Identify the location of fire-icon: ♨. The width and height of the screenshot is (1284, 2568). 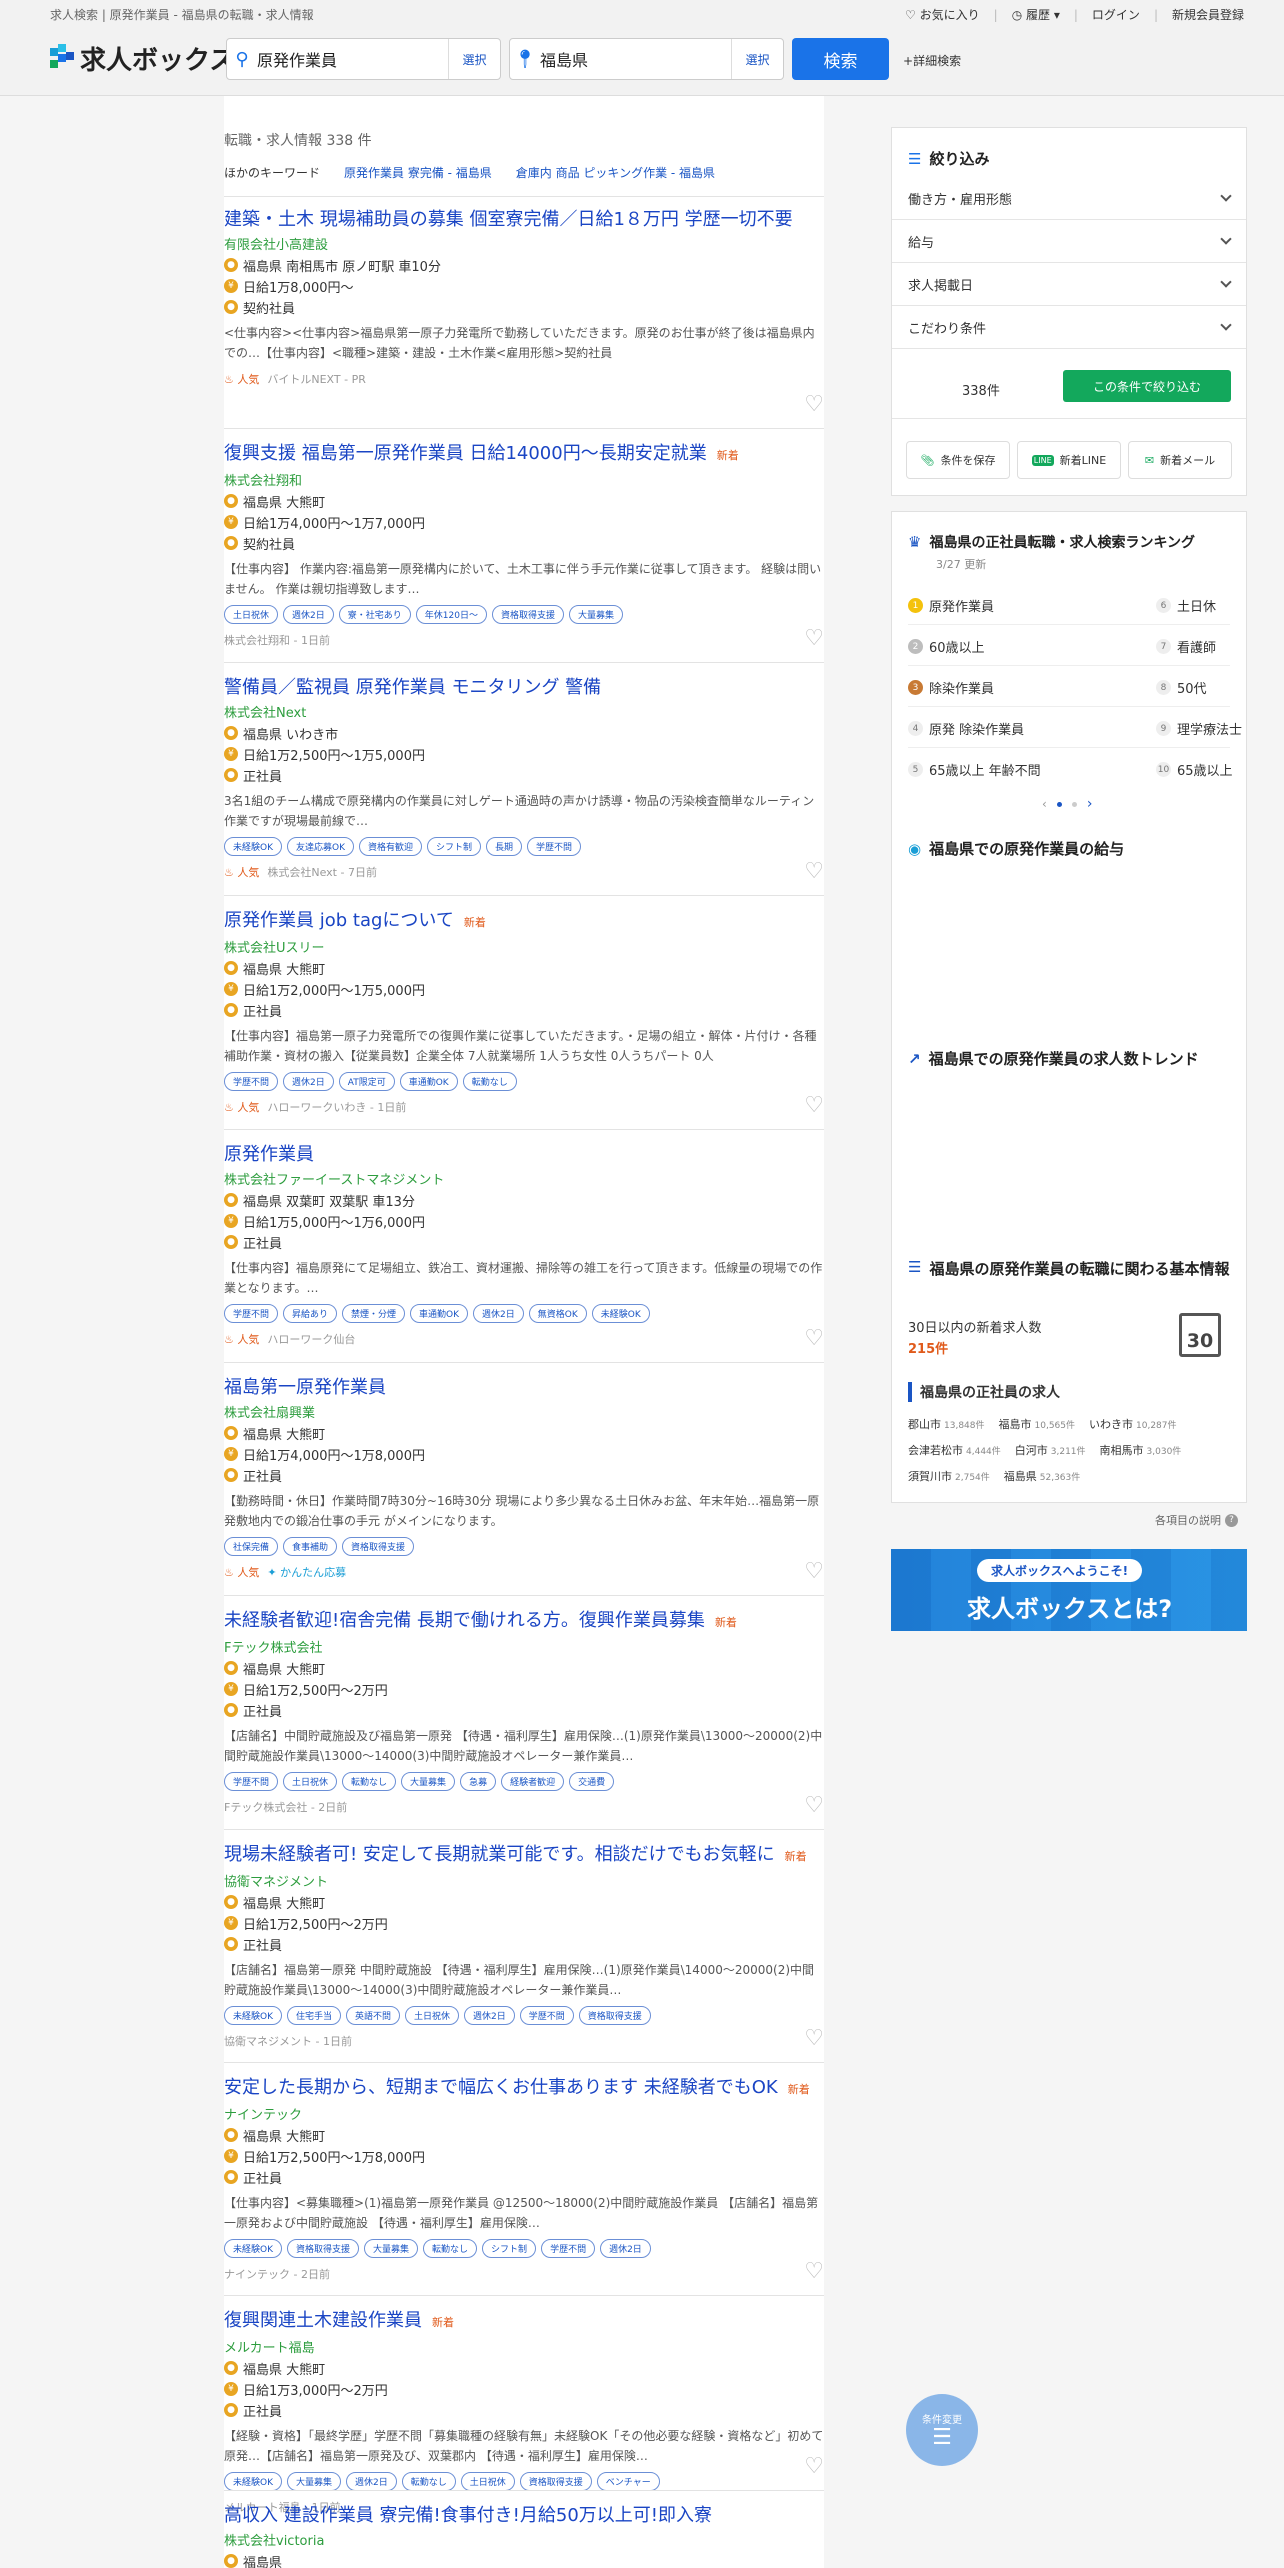
(229, 1107).